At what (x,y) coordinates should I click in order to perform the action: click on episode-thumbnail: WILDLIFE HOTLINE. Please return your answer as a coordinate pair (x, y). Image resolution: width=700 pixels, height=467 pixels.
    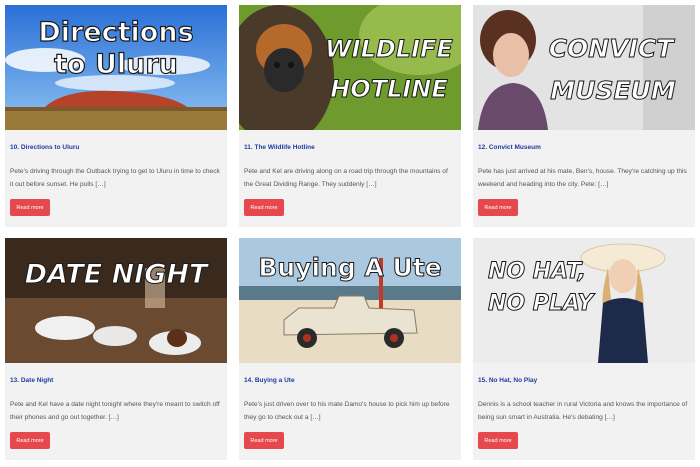
    Looking at the image, I should click on (350, 67).